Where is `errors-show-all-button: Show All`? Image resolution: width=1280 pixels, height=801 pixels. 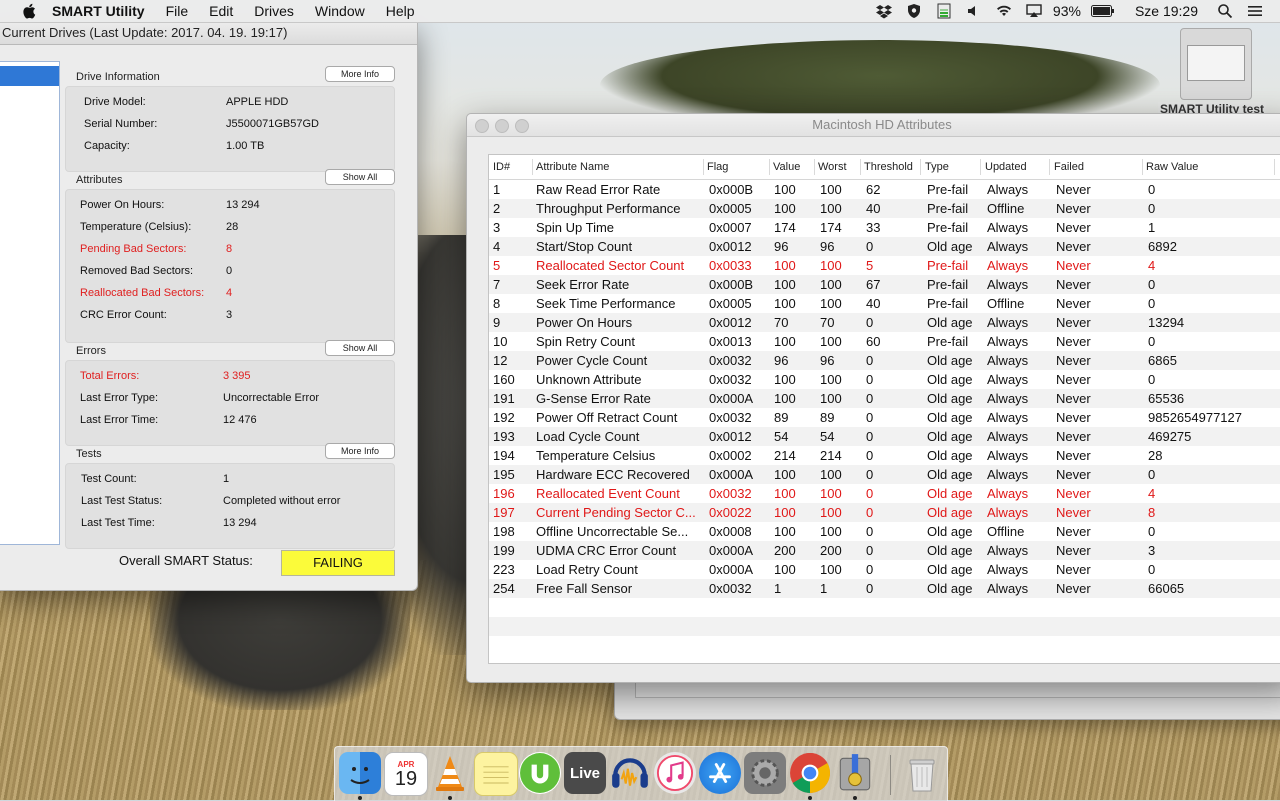 errors-show-all-button: Show All is located at coordinates (360, 348).